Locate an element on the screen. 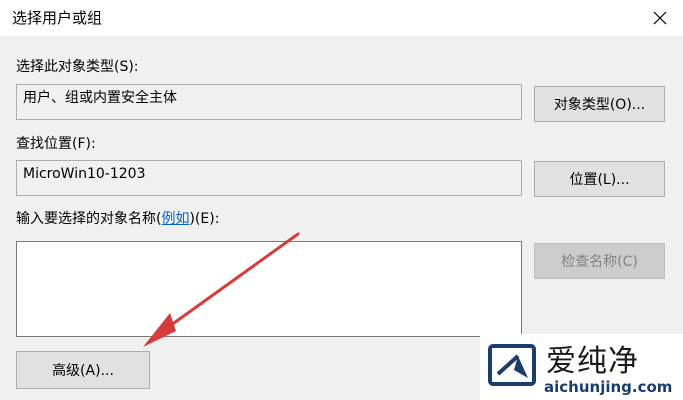 The height and width of the screenshot is (400, 683). site-watermark: 爱纯净 aichunjing.com is located at coordinates (581, 367).